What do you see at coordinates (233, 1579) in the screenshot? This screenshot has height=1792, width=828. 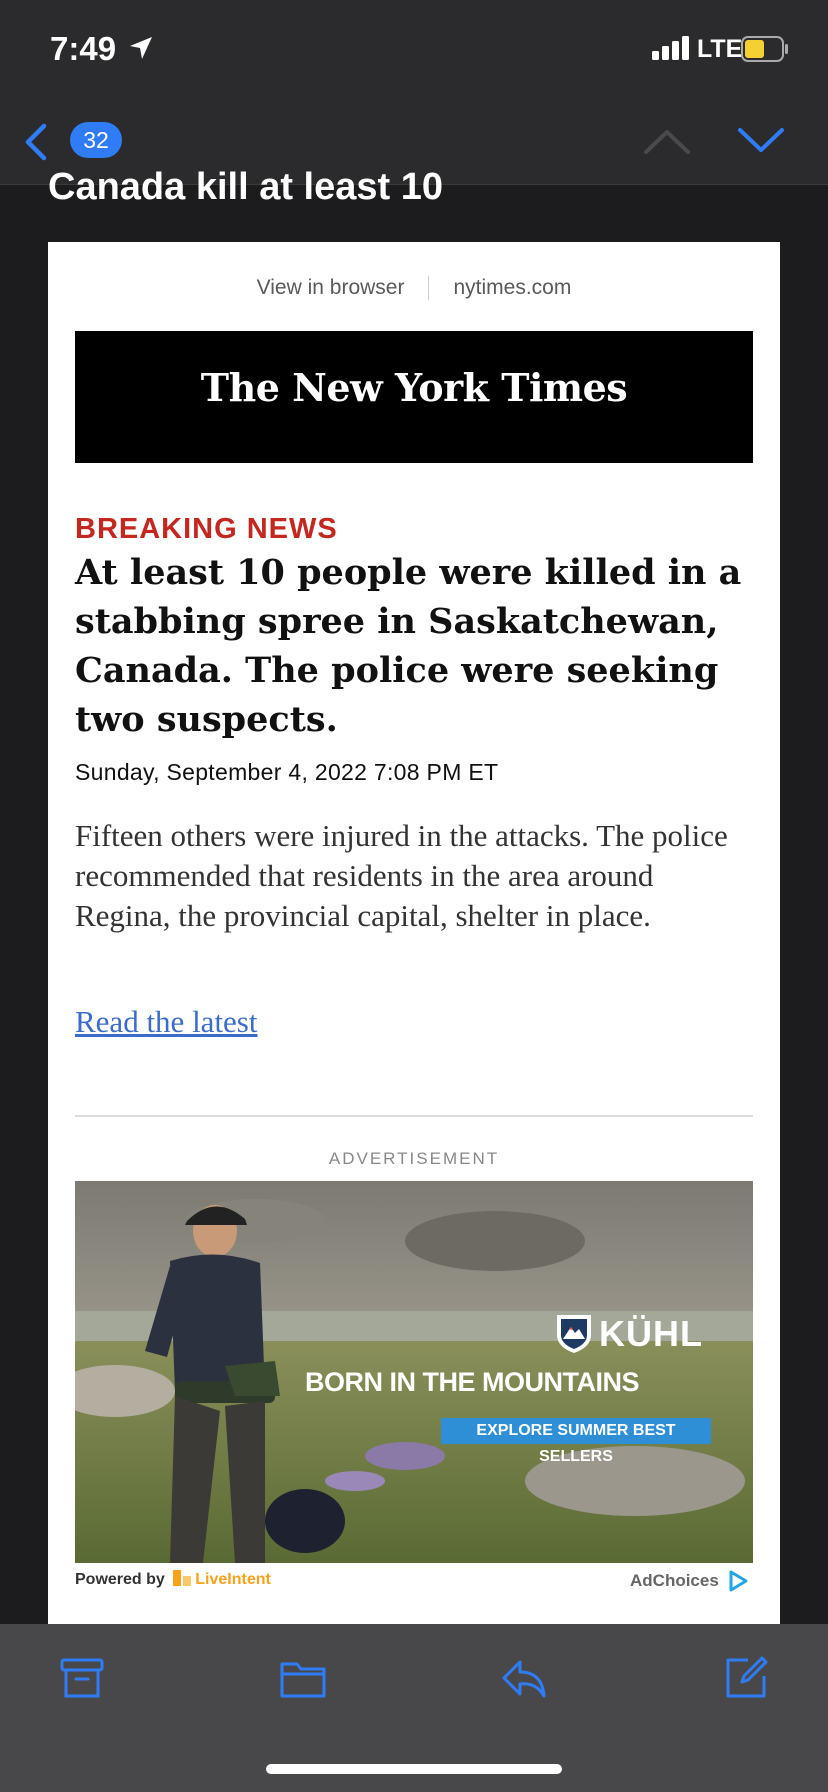 I see `liveintent-brand: LiveIntent` at bounding box center [233, 1579].